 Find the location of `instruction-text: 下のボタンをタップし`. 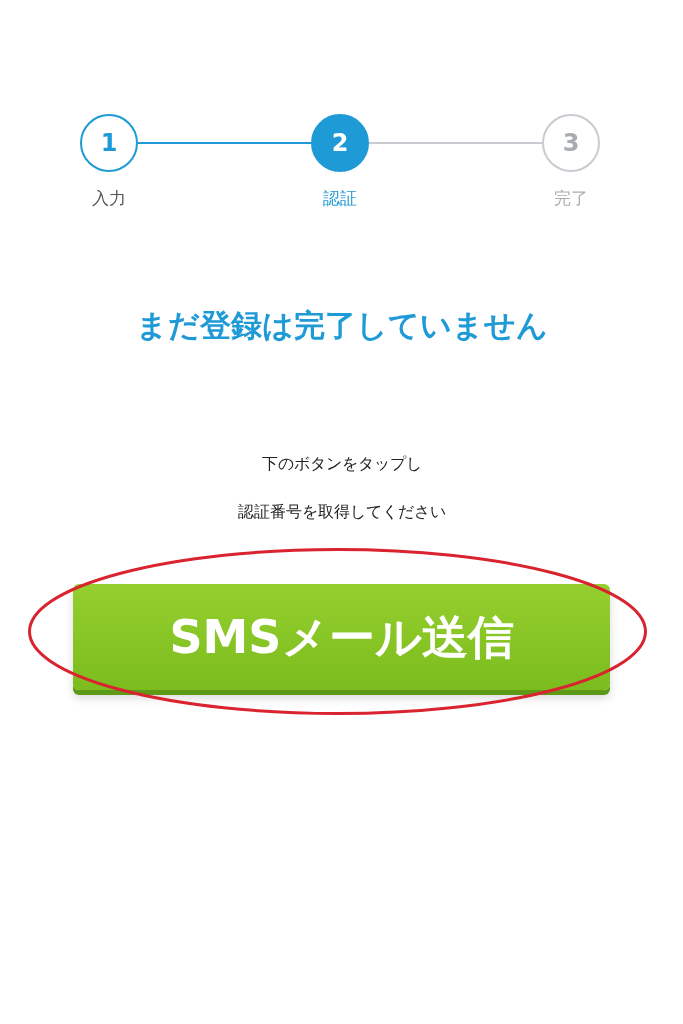

instruction-text: 下のボタンをタップし is located at coordinates (341, 464).